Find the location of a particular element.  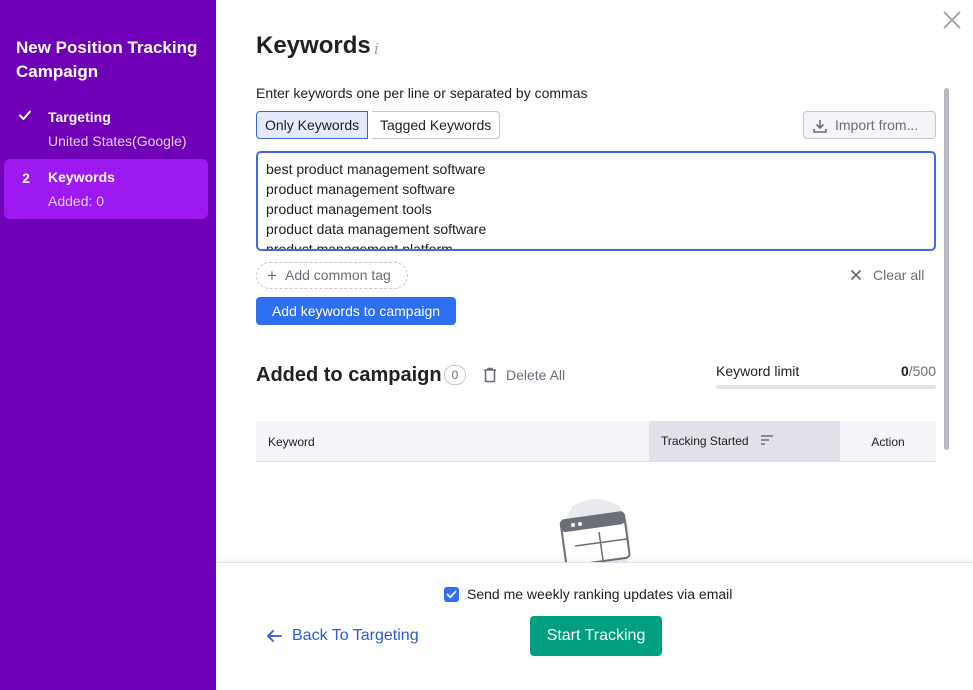

step-label: Keywords is located at coordinates (81, 177).